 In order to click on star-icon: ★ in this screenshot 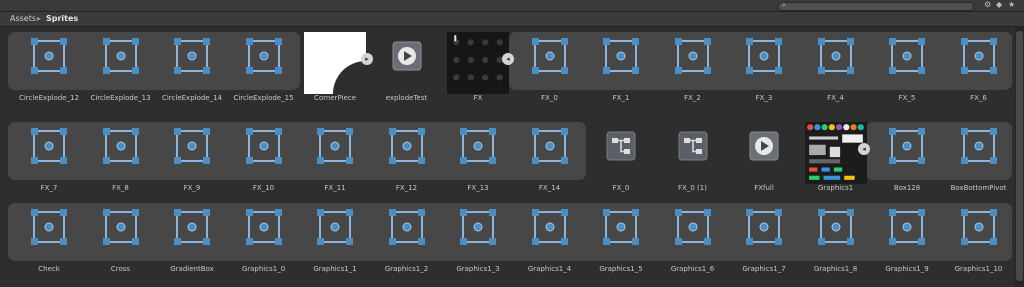, I will do `click(1011, 4)`.